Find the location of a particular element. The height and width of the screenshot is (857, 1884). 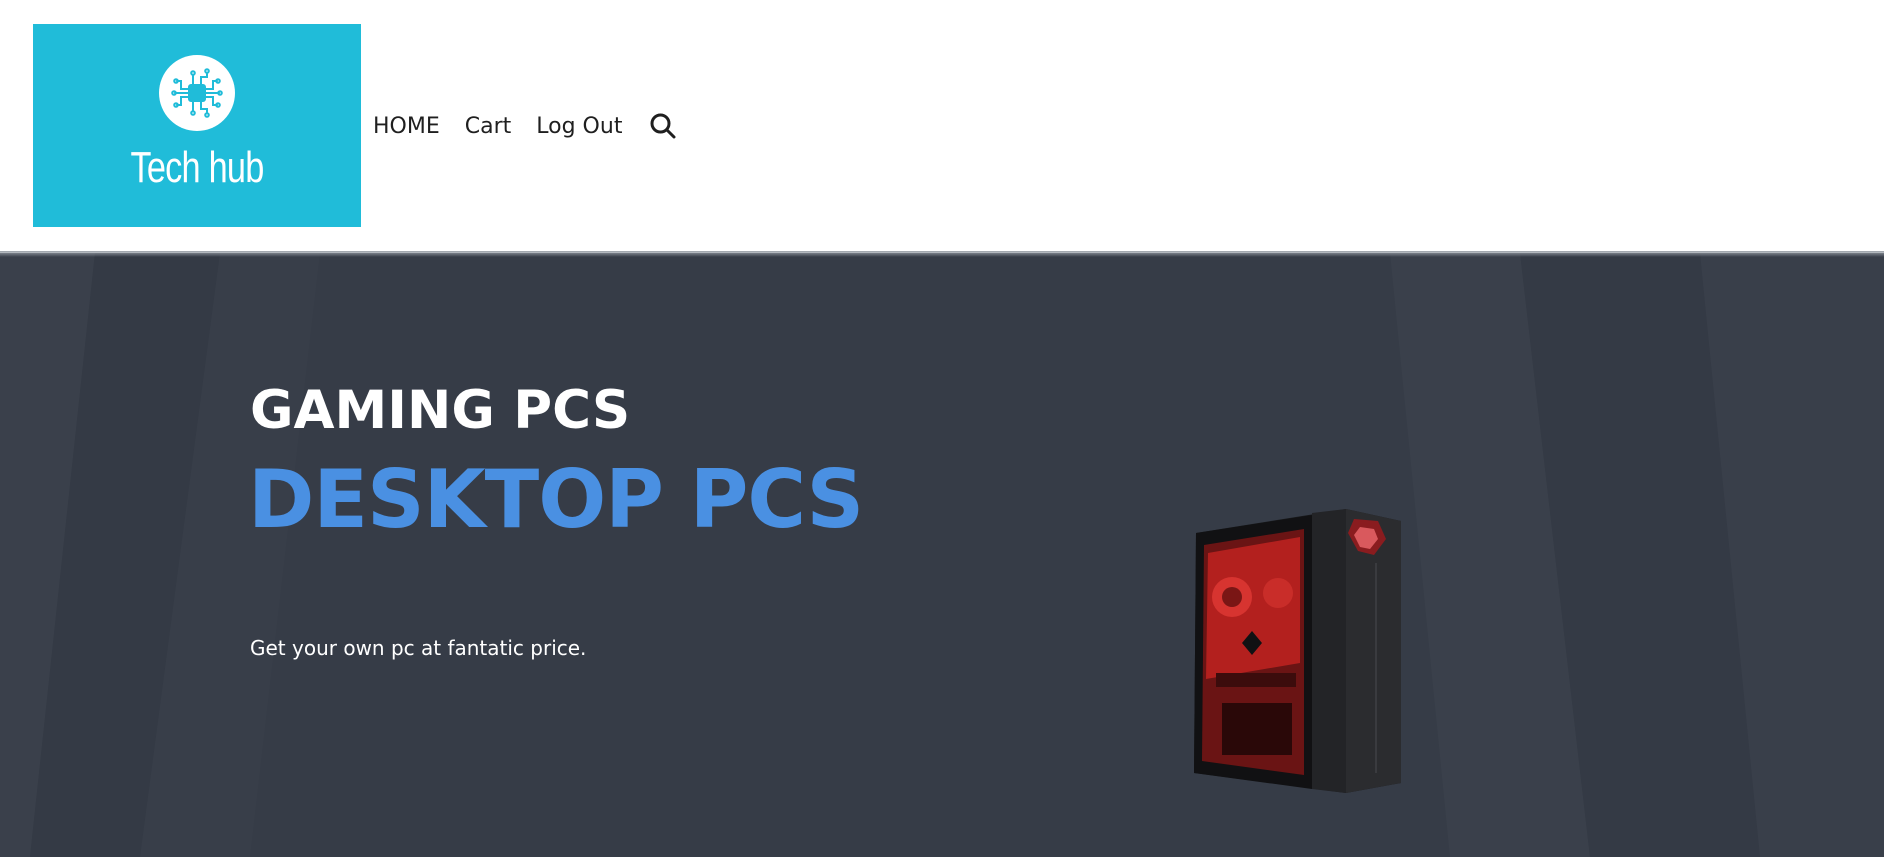

search-icon is located at coordinates (663, 126).